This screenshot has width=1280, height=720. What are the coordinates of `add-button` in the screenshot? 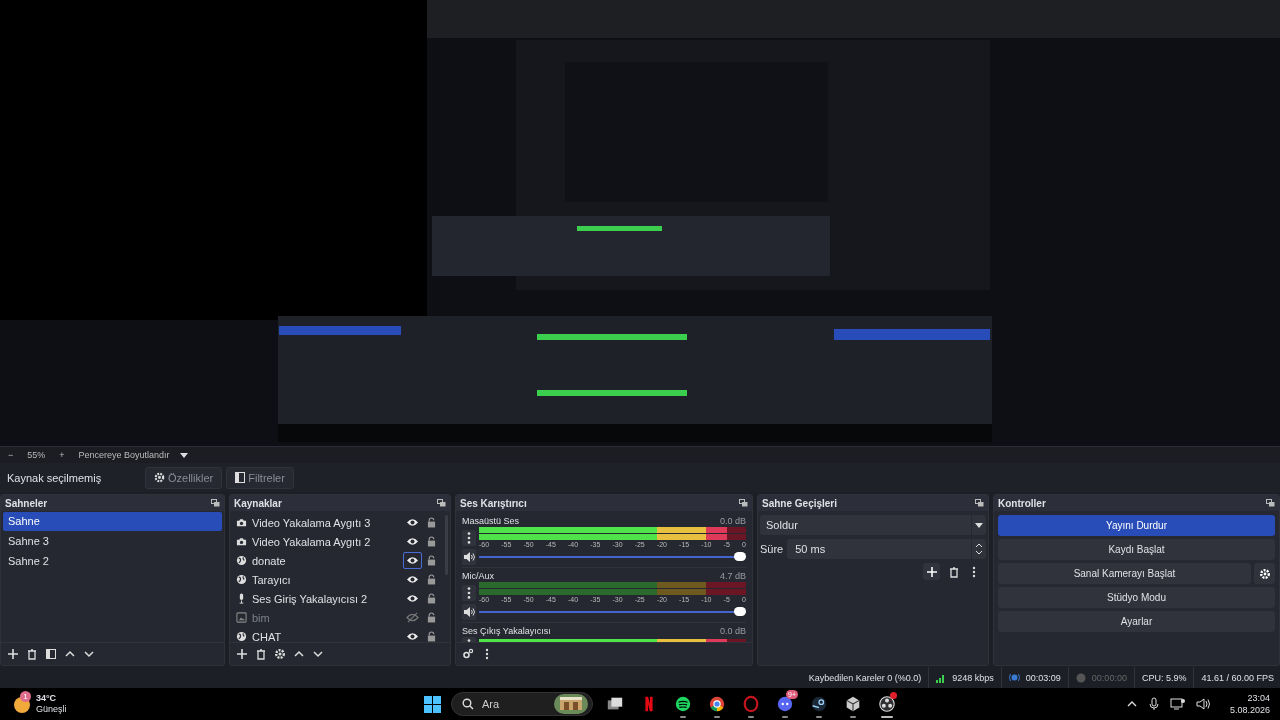 It's located at (931, 571).